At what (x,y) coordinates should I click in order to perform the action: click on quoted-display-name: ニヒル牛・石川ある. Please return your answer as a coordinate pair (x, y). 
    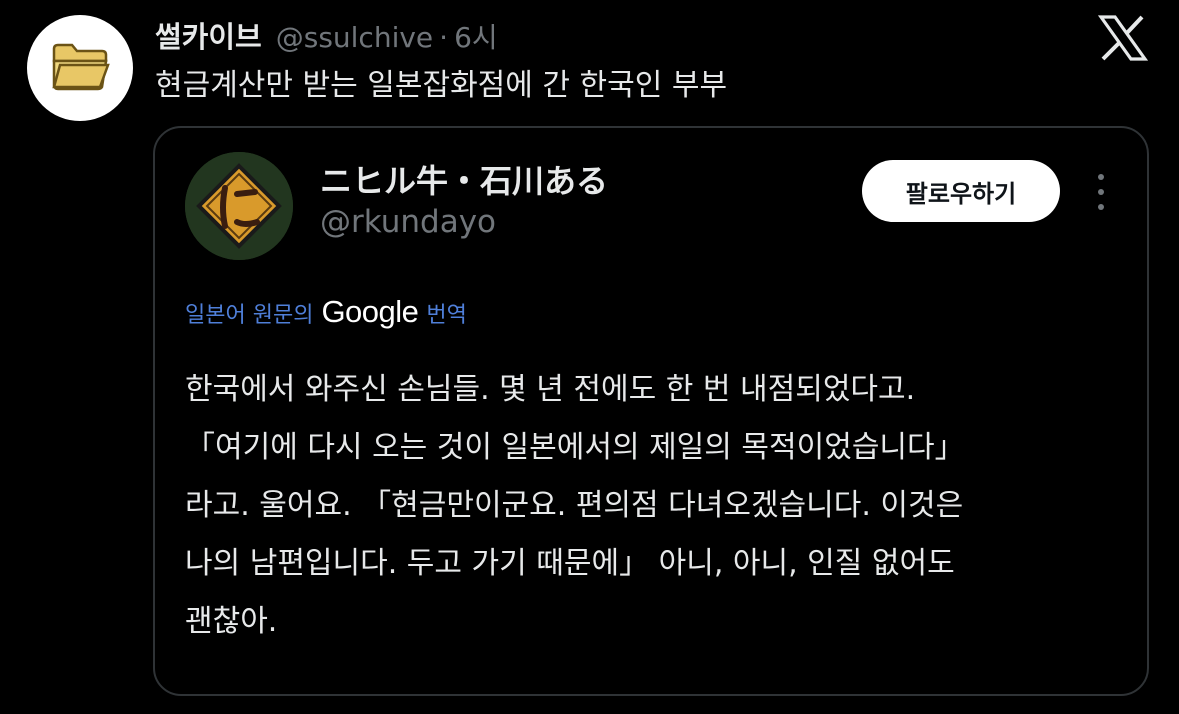
    Looking at the image, I should click on (464, 179).